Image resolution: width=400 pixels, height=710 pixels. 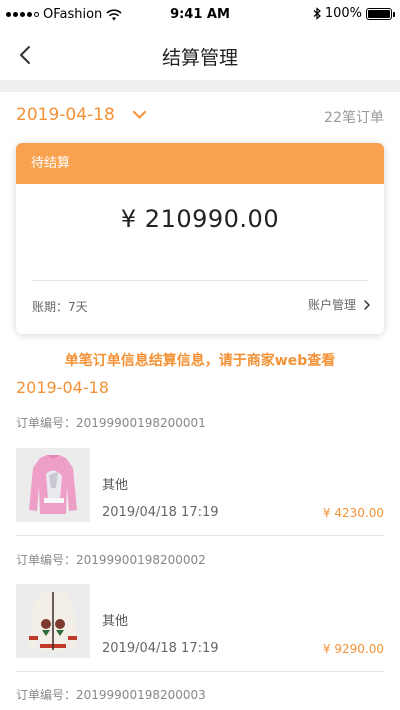 I want to click on battery-icon, so click(x=380, y=13).